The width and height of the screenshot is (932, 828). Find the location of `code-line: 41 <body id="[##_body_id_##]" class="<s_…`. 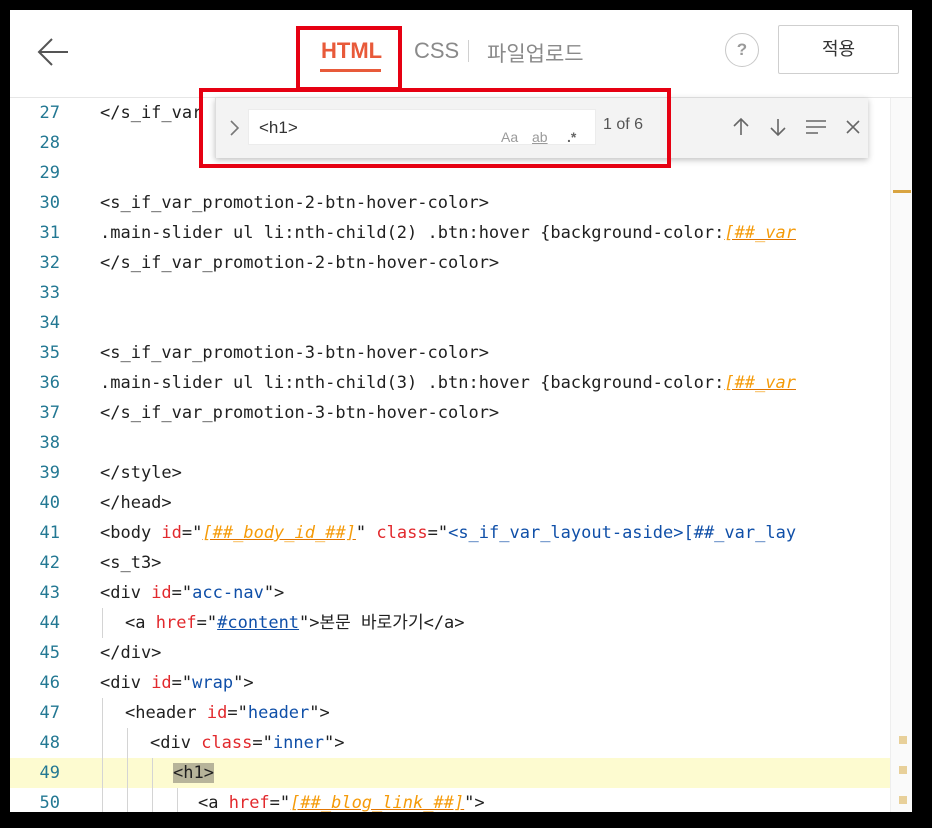

code-line: 41 <body id="[##_body_id_##]" class="<s_… is located at coordinates (450, 533).